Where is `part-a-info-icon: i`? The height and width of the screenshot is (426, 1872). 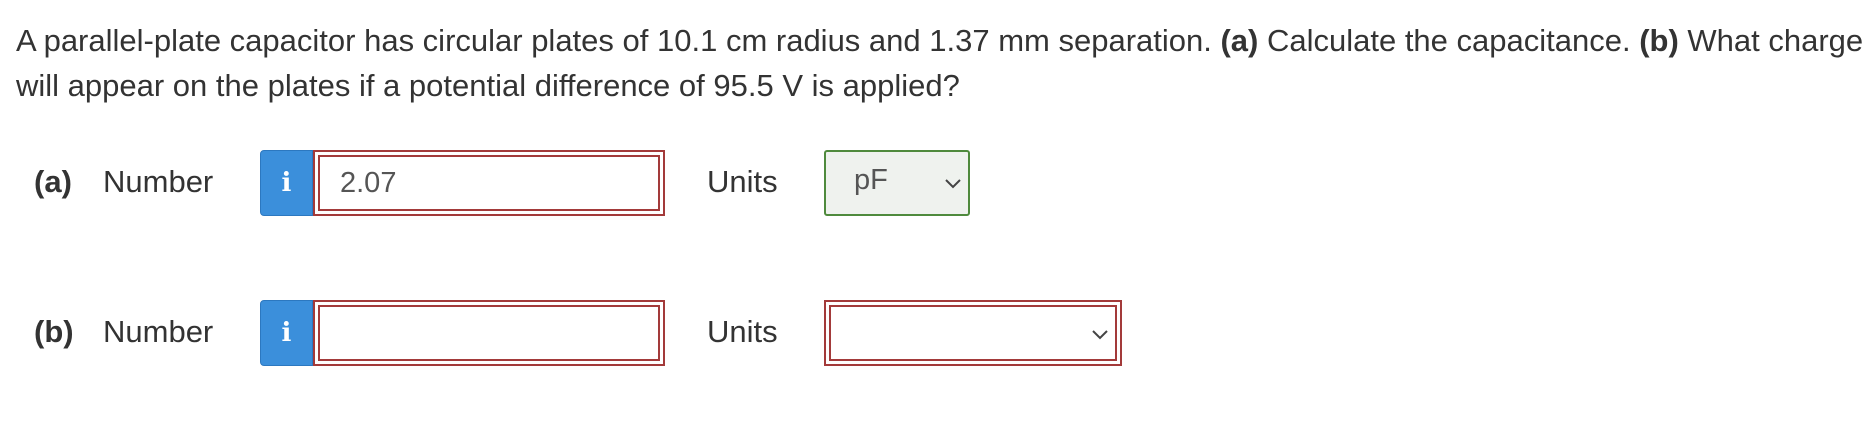
part-a-info-icon: i is located at coordinates (286, 183).